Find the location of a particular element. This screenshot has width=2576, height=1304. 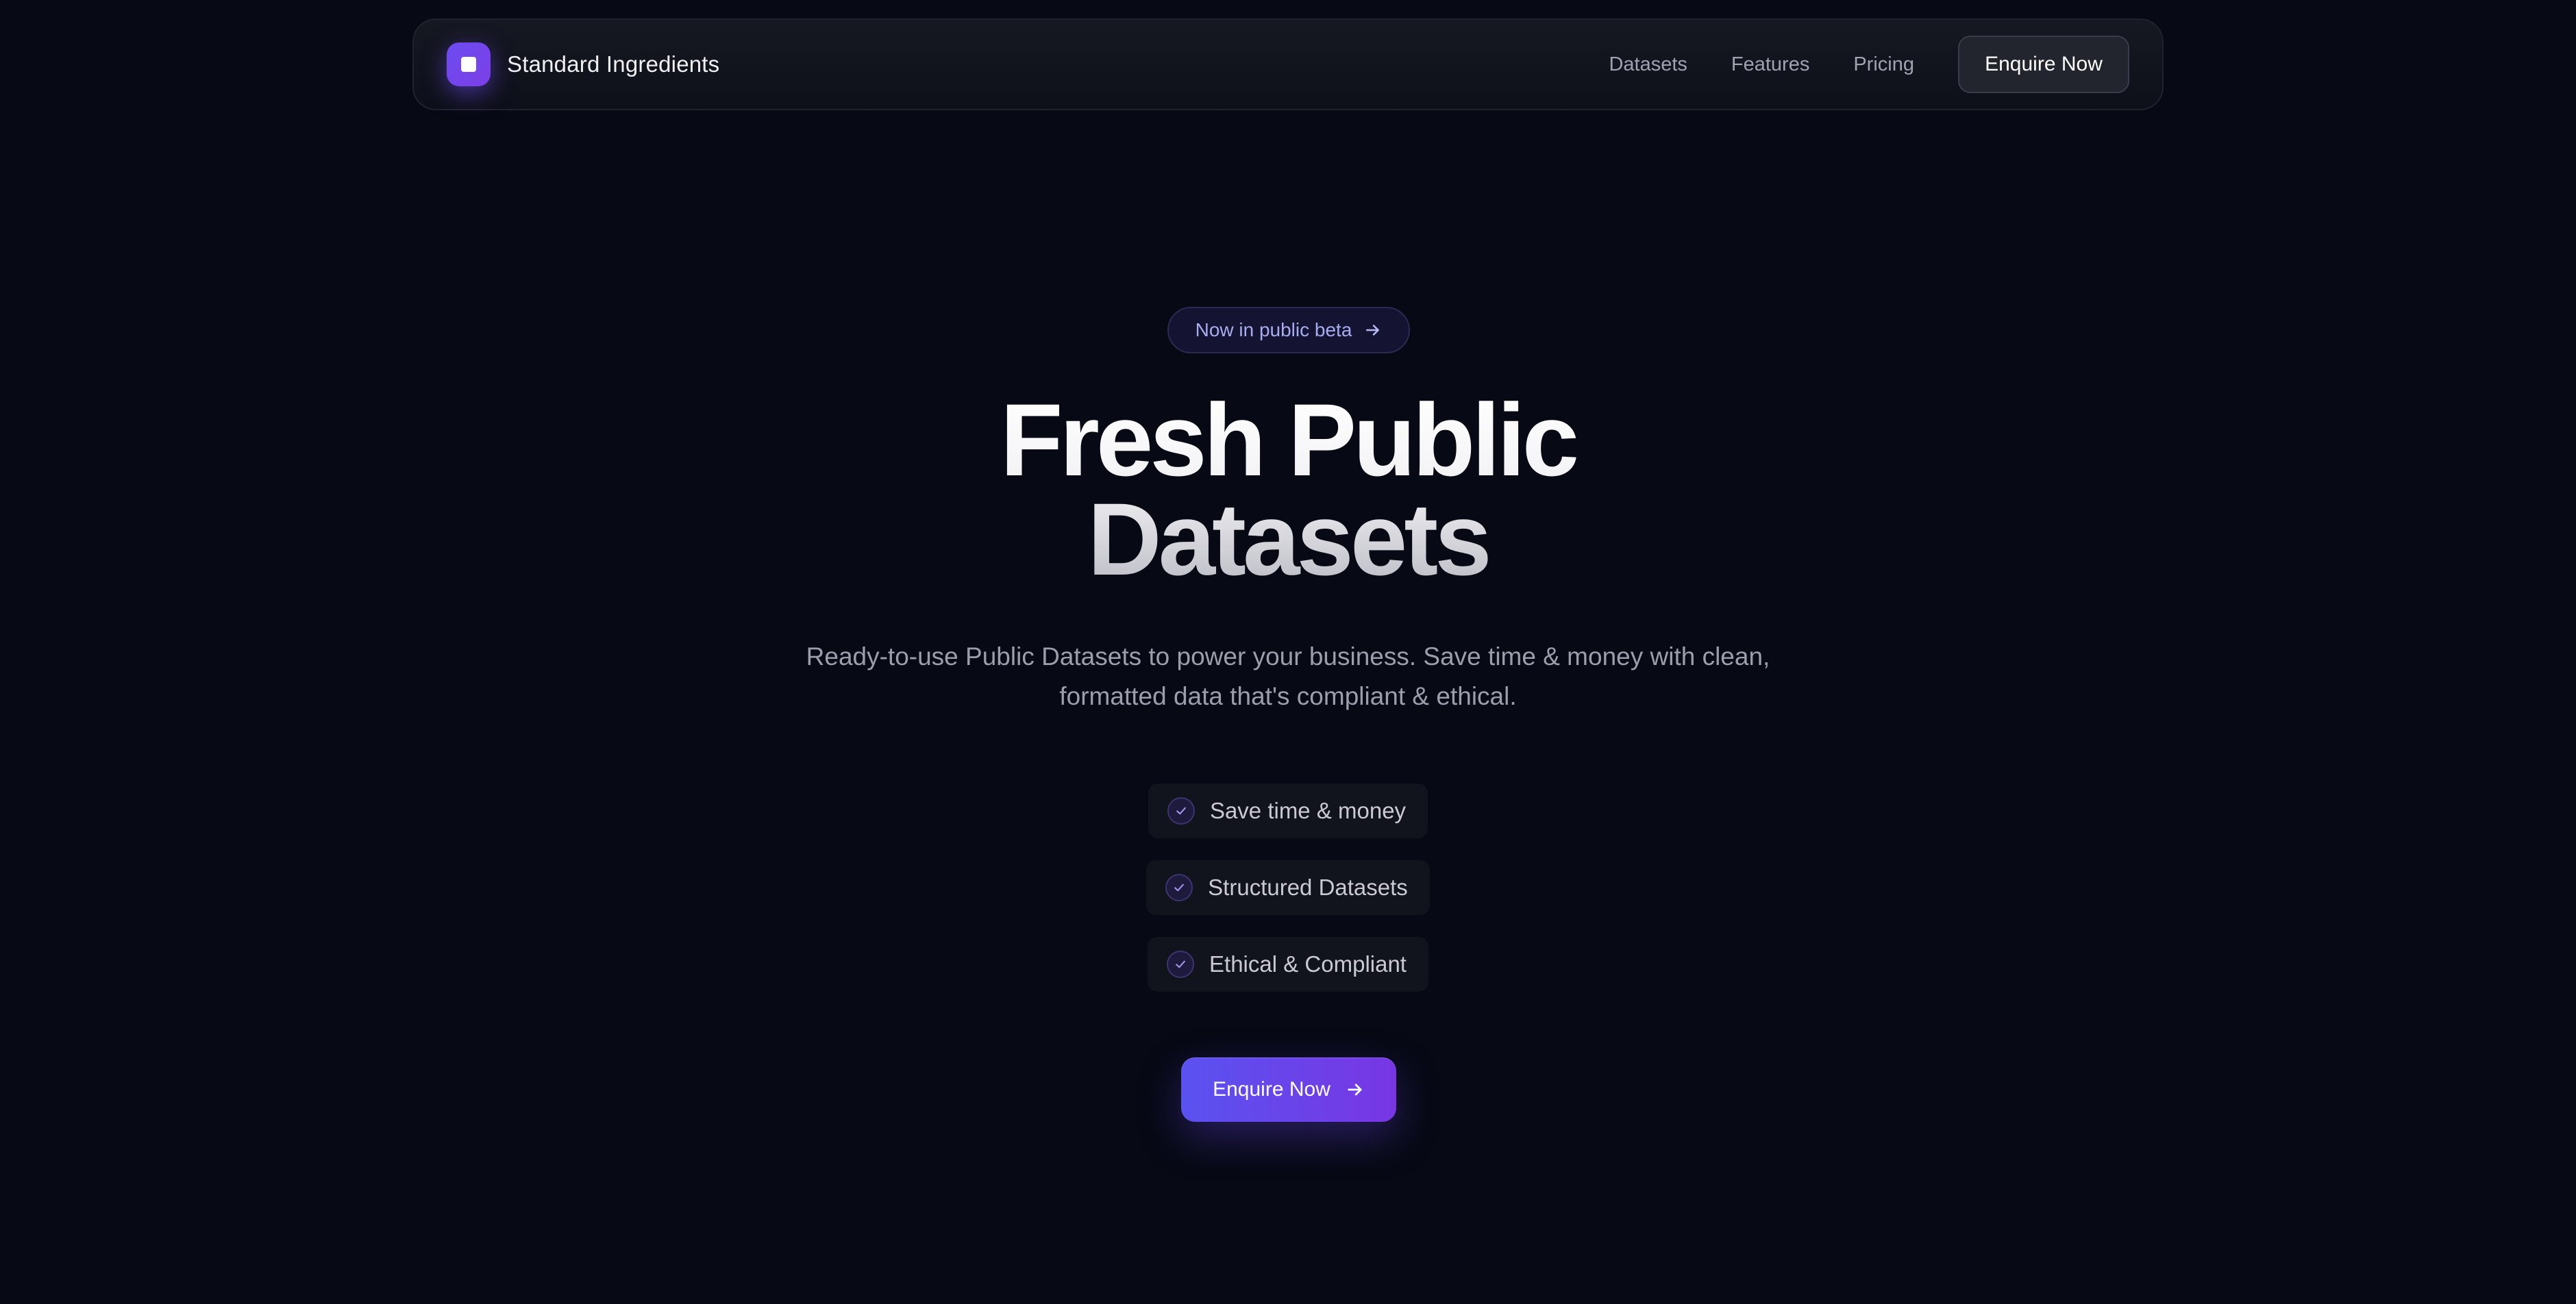

feature-label: Ethical & Compliant is located at coordinates (1308, 964).